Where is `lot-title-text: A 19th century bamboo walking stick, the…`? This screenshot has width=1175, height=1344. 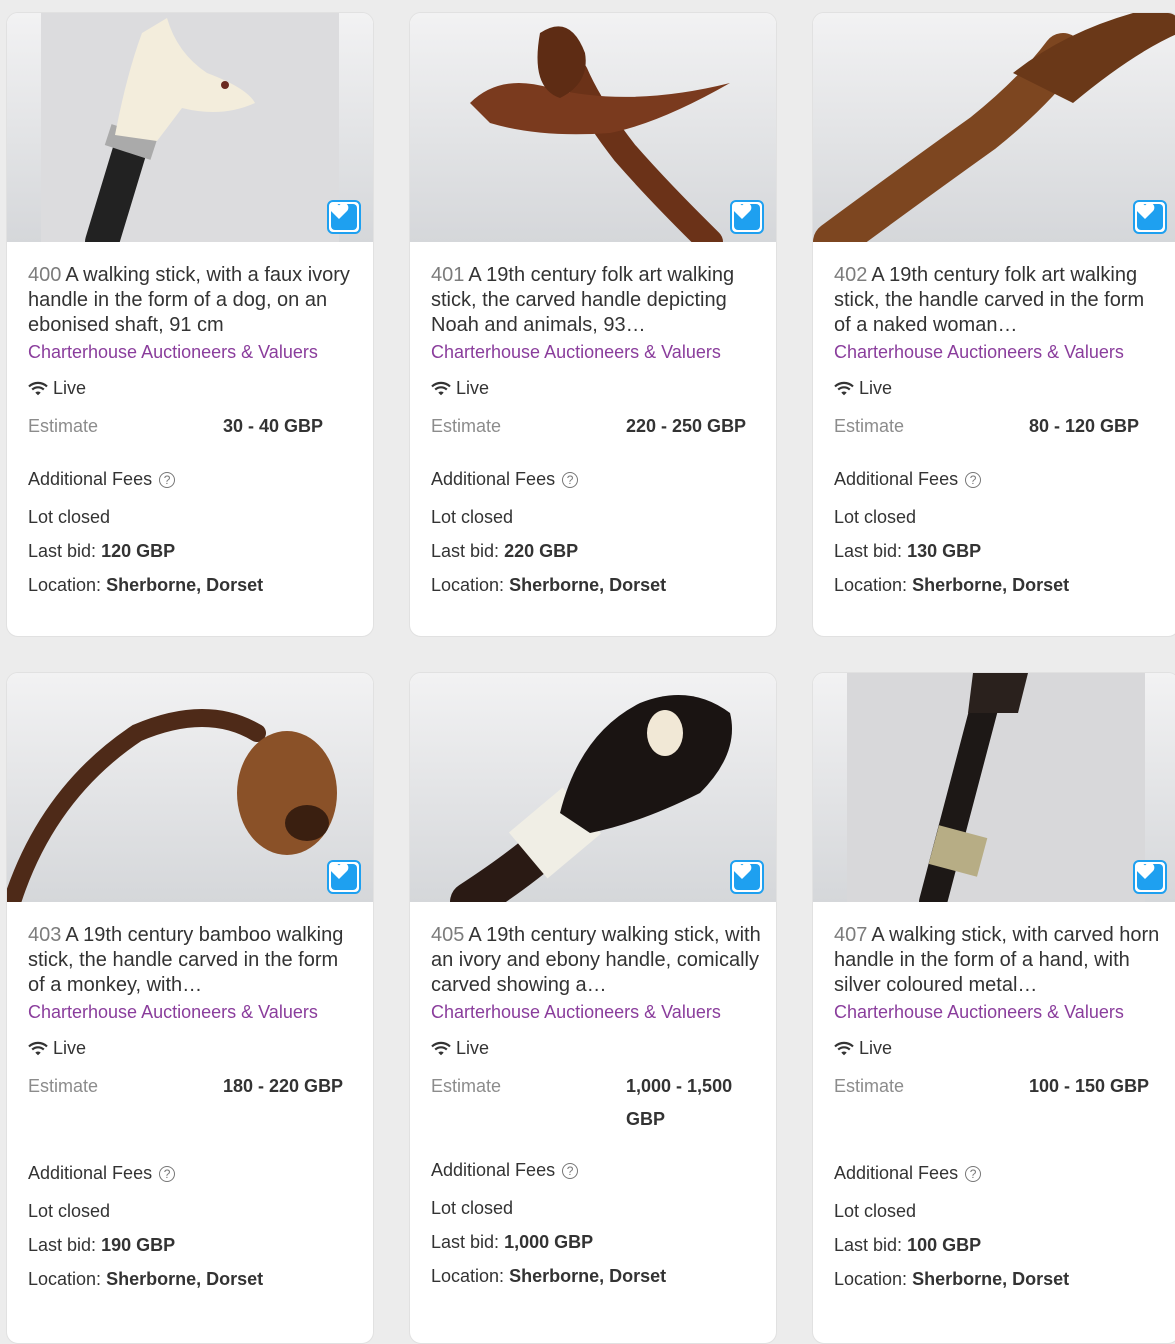 lot-title-text: A 19th century bamboo walking stick, the… is located at coordinates (186, 960).